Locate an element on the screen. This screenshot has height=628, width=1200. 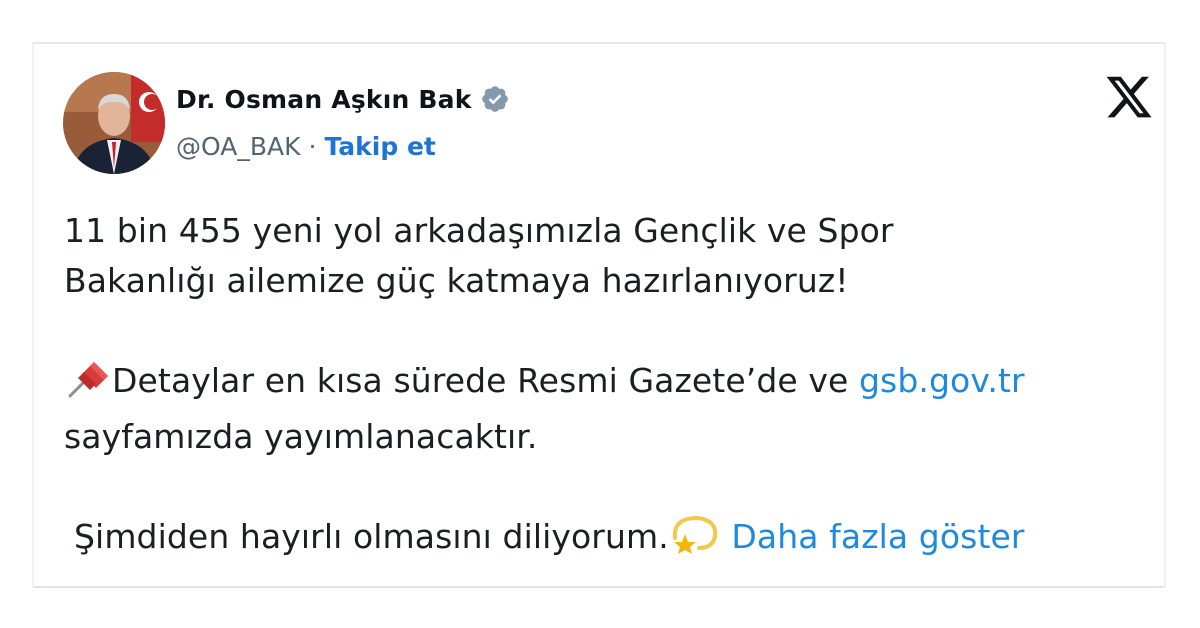
tweet-line-text: Şimdiden hayırlı olmasını diliyorum. is located at coordinates (371, 536).